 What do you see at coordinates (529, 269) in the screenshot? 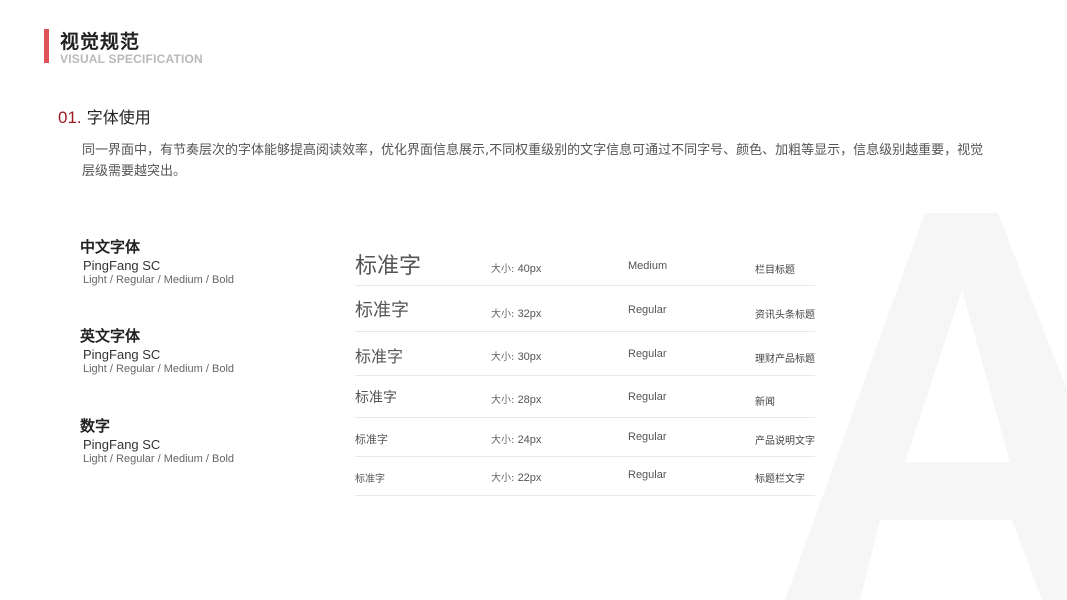
I see `size-px: 40px` at bounding box center [529, 269].